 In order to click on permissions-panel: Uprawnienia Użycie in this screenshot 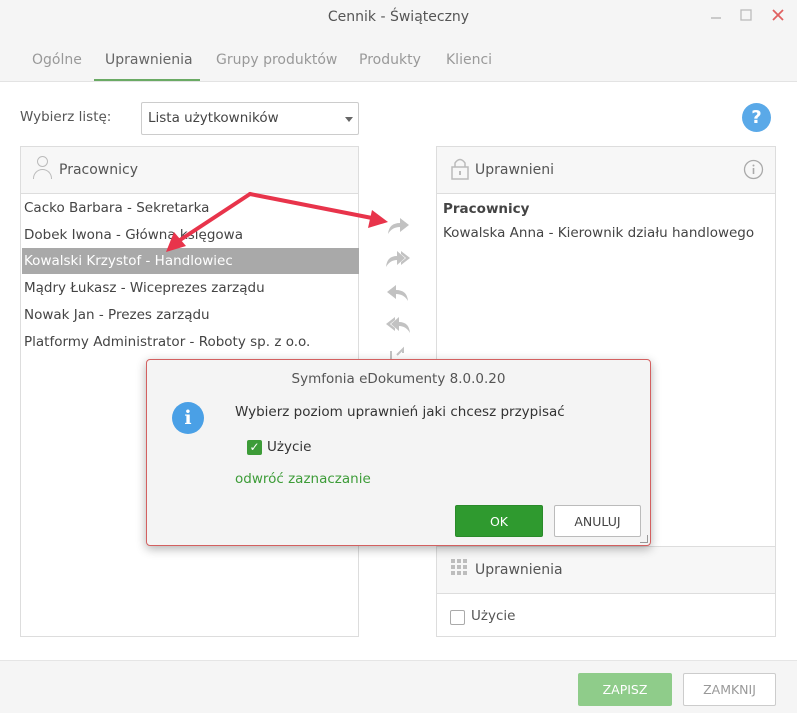, I will do `click(606, 591)`.